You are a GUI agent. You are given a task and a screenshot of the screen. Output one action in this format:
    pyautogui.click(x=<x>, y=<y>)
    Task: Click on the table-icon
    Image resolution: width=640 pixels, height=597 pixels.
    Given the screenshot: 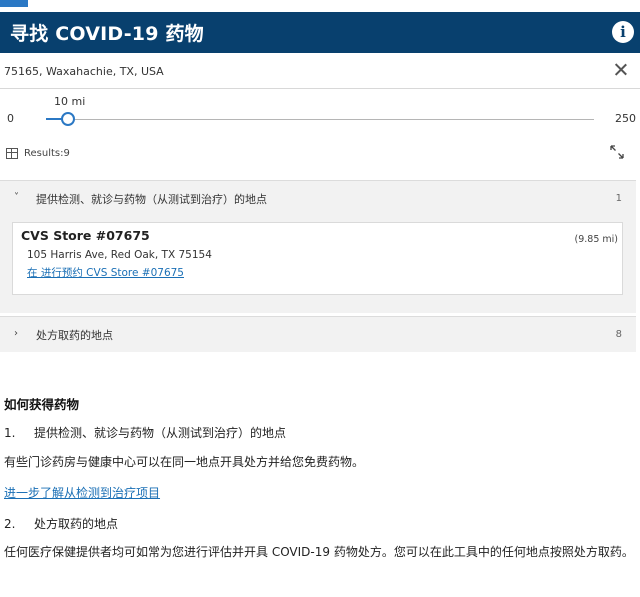 What is the action you would take?
    pyautogui.click(x=12, y=153)
    